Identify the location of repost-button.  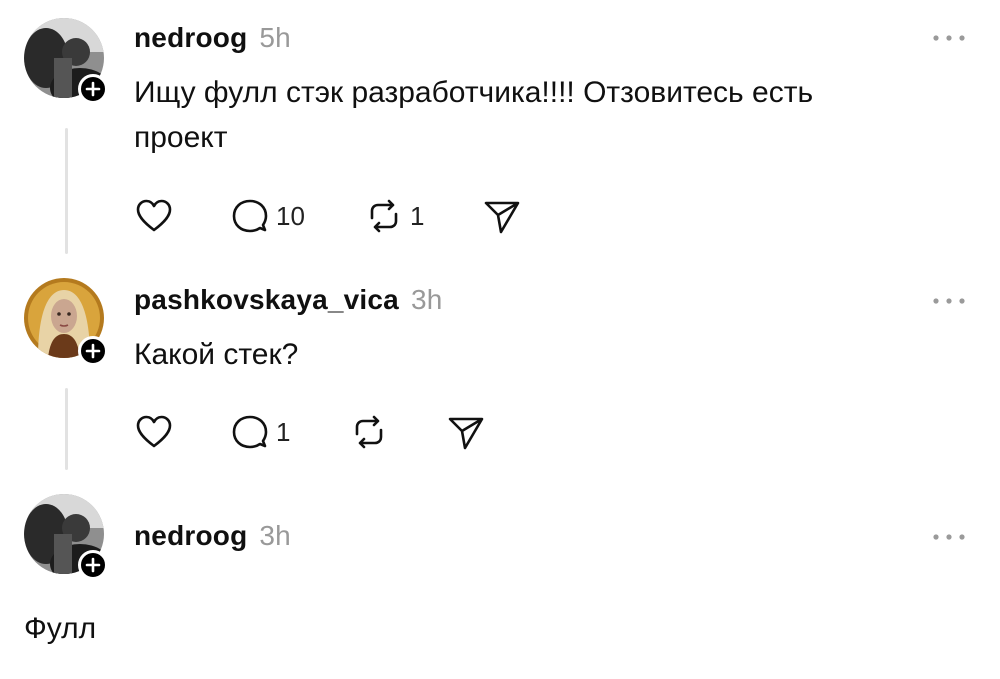
(372, 432).